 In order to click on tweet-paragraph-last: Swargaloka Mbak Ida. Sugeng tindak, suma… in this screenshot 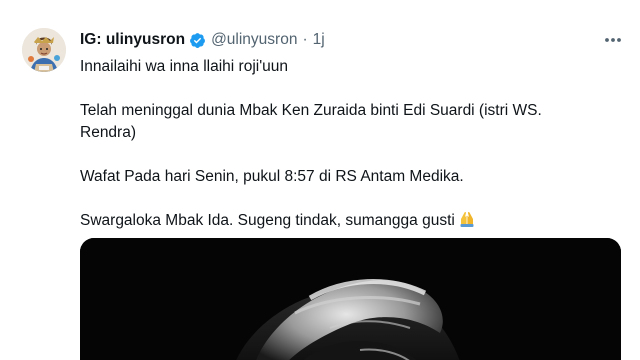, I will do `click(340, 221)`.